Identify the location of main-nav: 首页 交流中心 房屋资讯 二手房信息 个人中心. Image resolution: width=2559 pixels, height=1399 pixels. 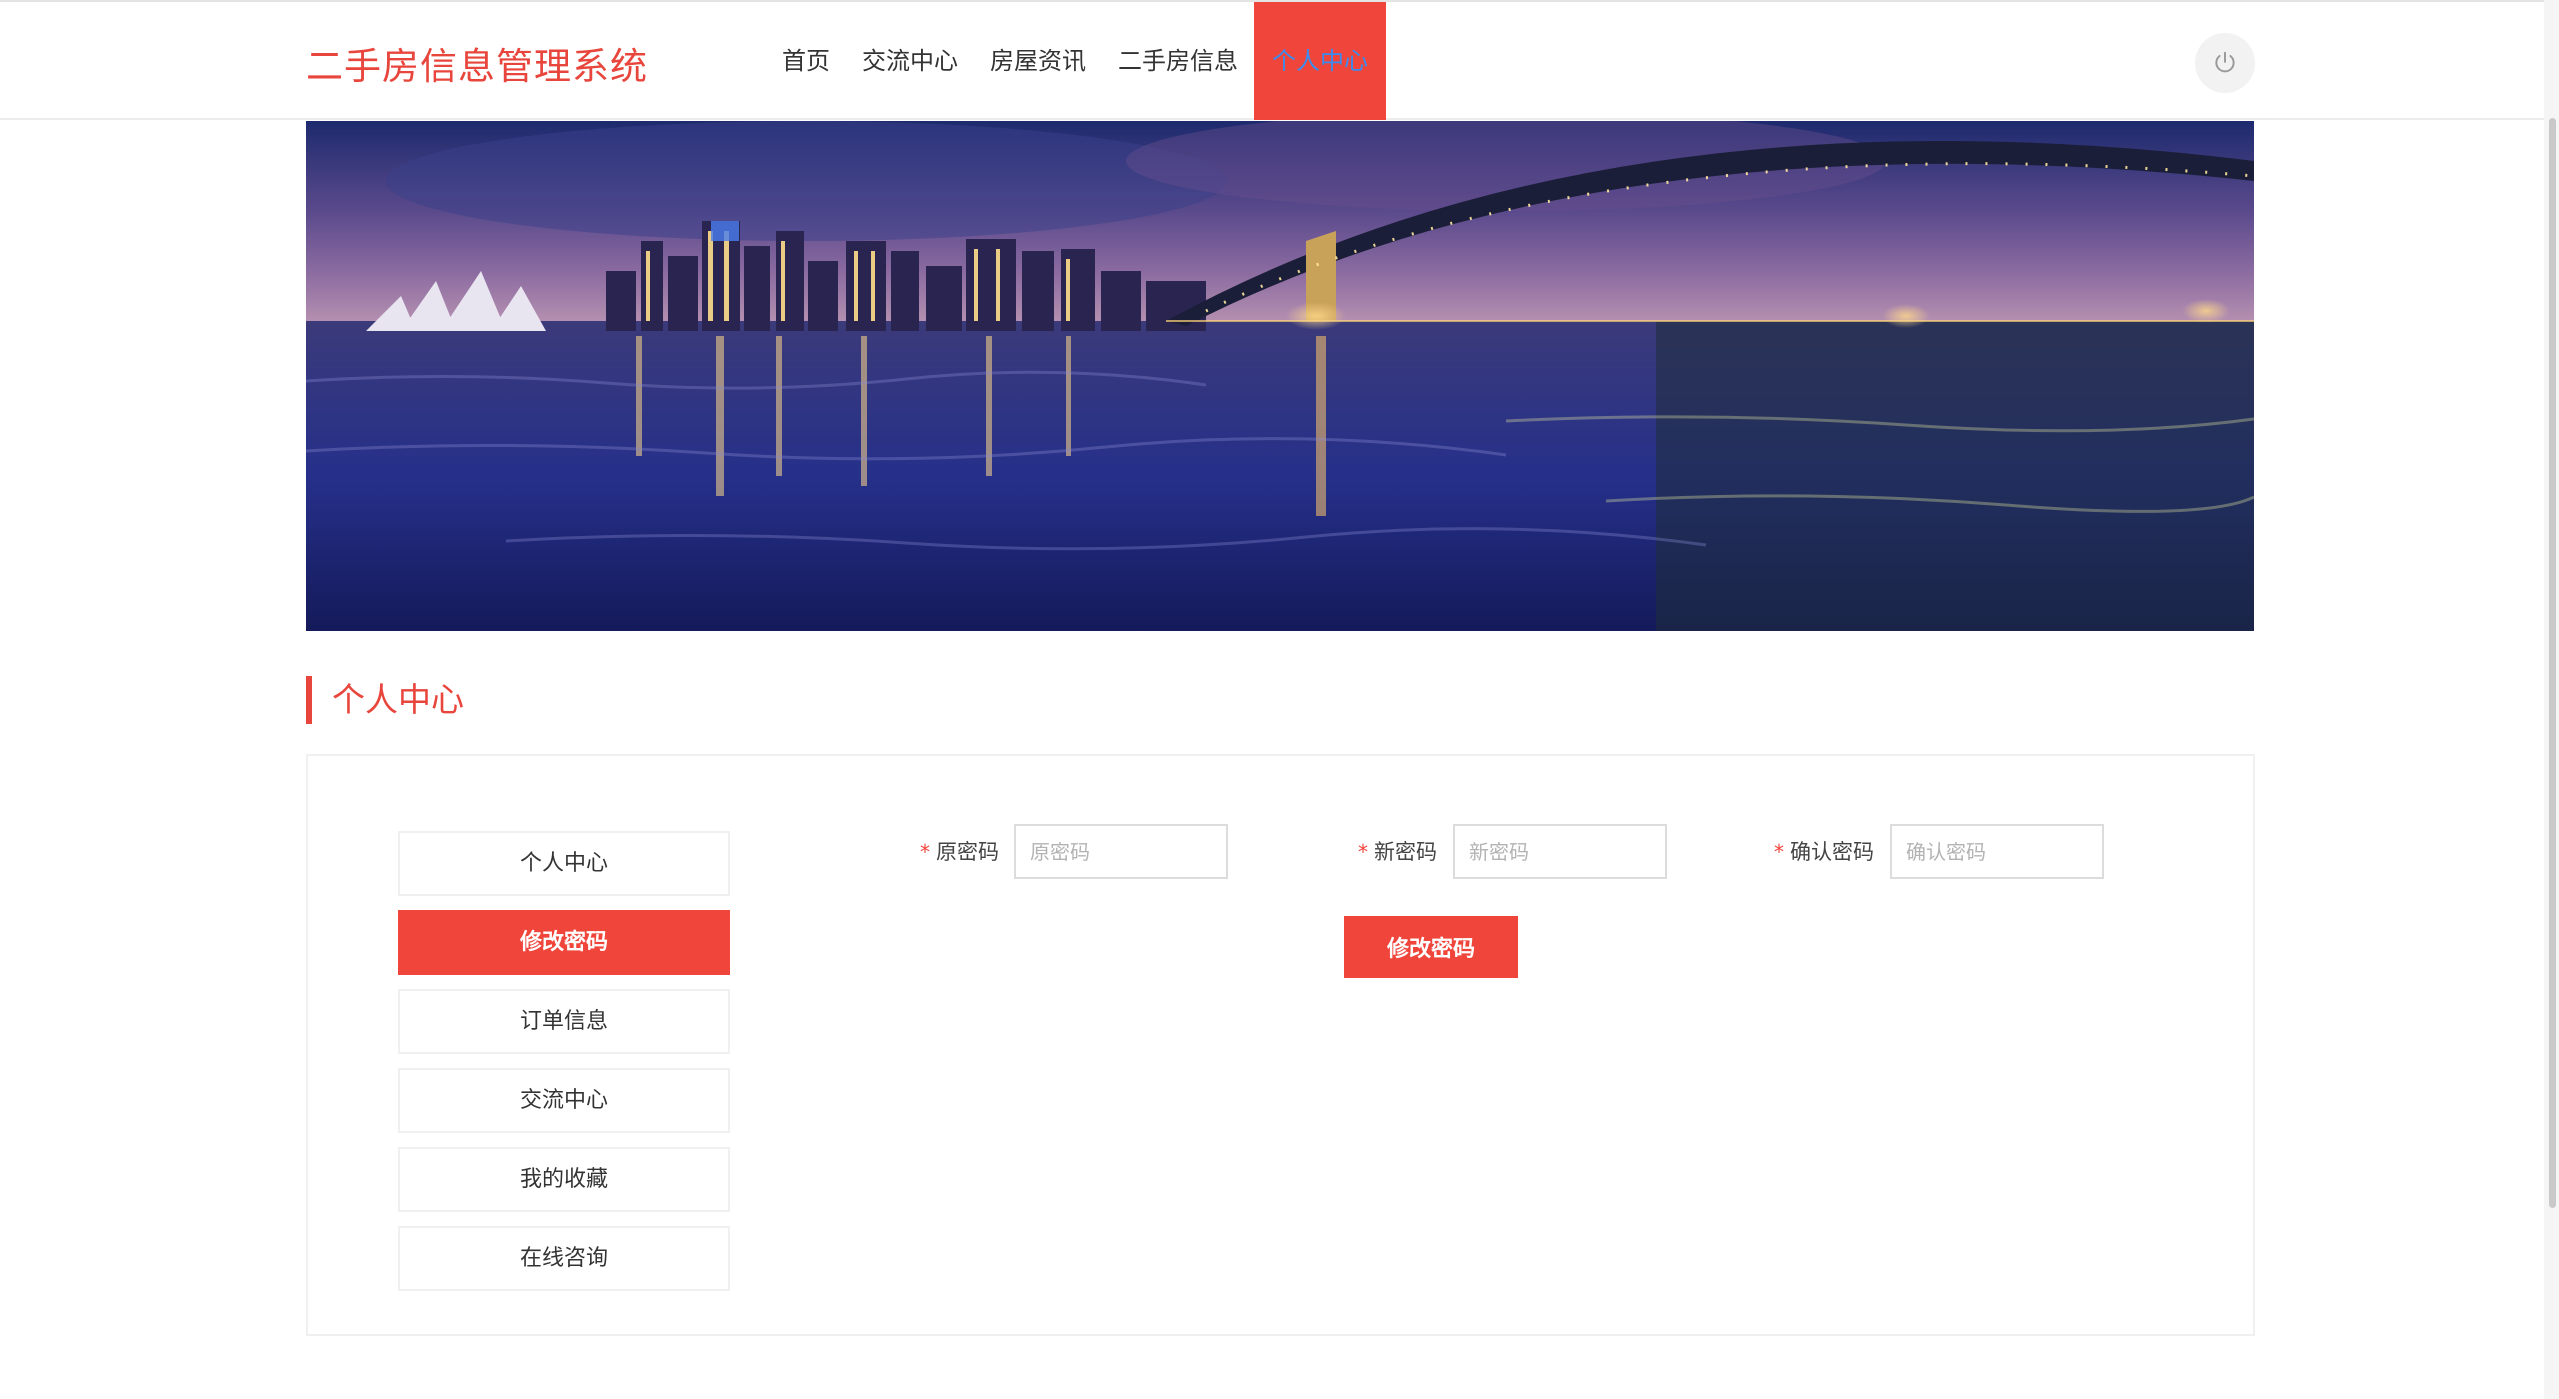
(1076, 62).